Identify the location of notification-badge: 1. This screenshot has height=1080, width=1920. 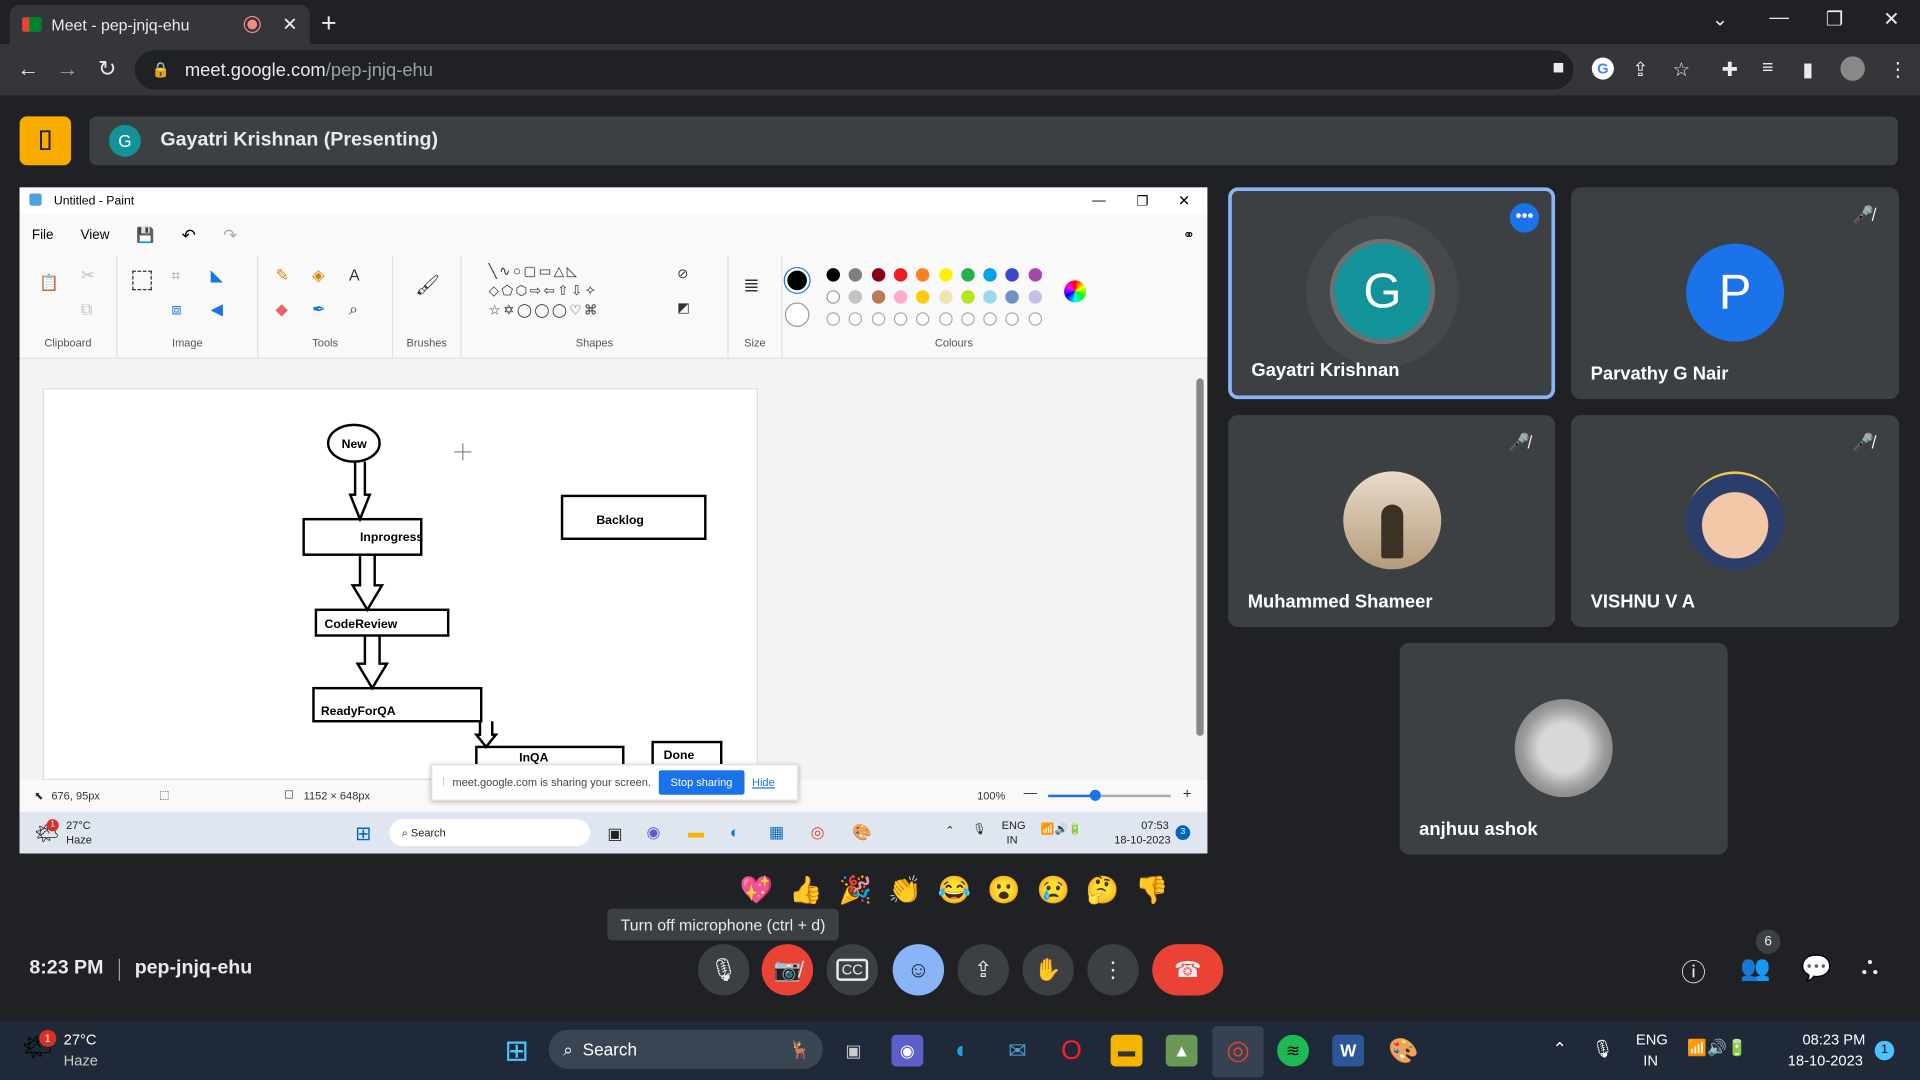
(1884, 1050).